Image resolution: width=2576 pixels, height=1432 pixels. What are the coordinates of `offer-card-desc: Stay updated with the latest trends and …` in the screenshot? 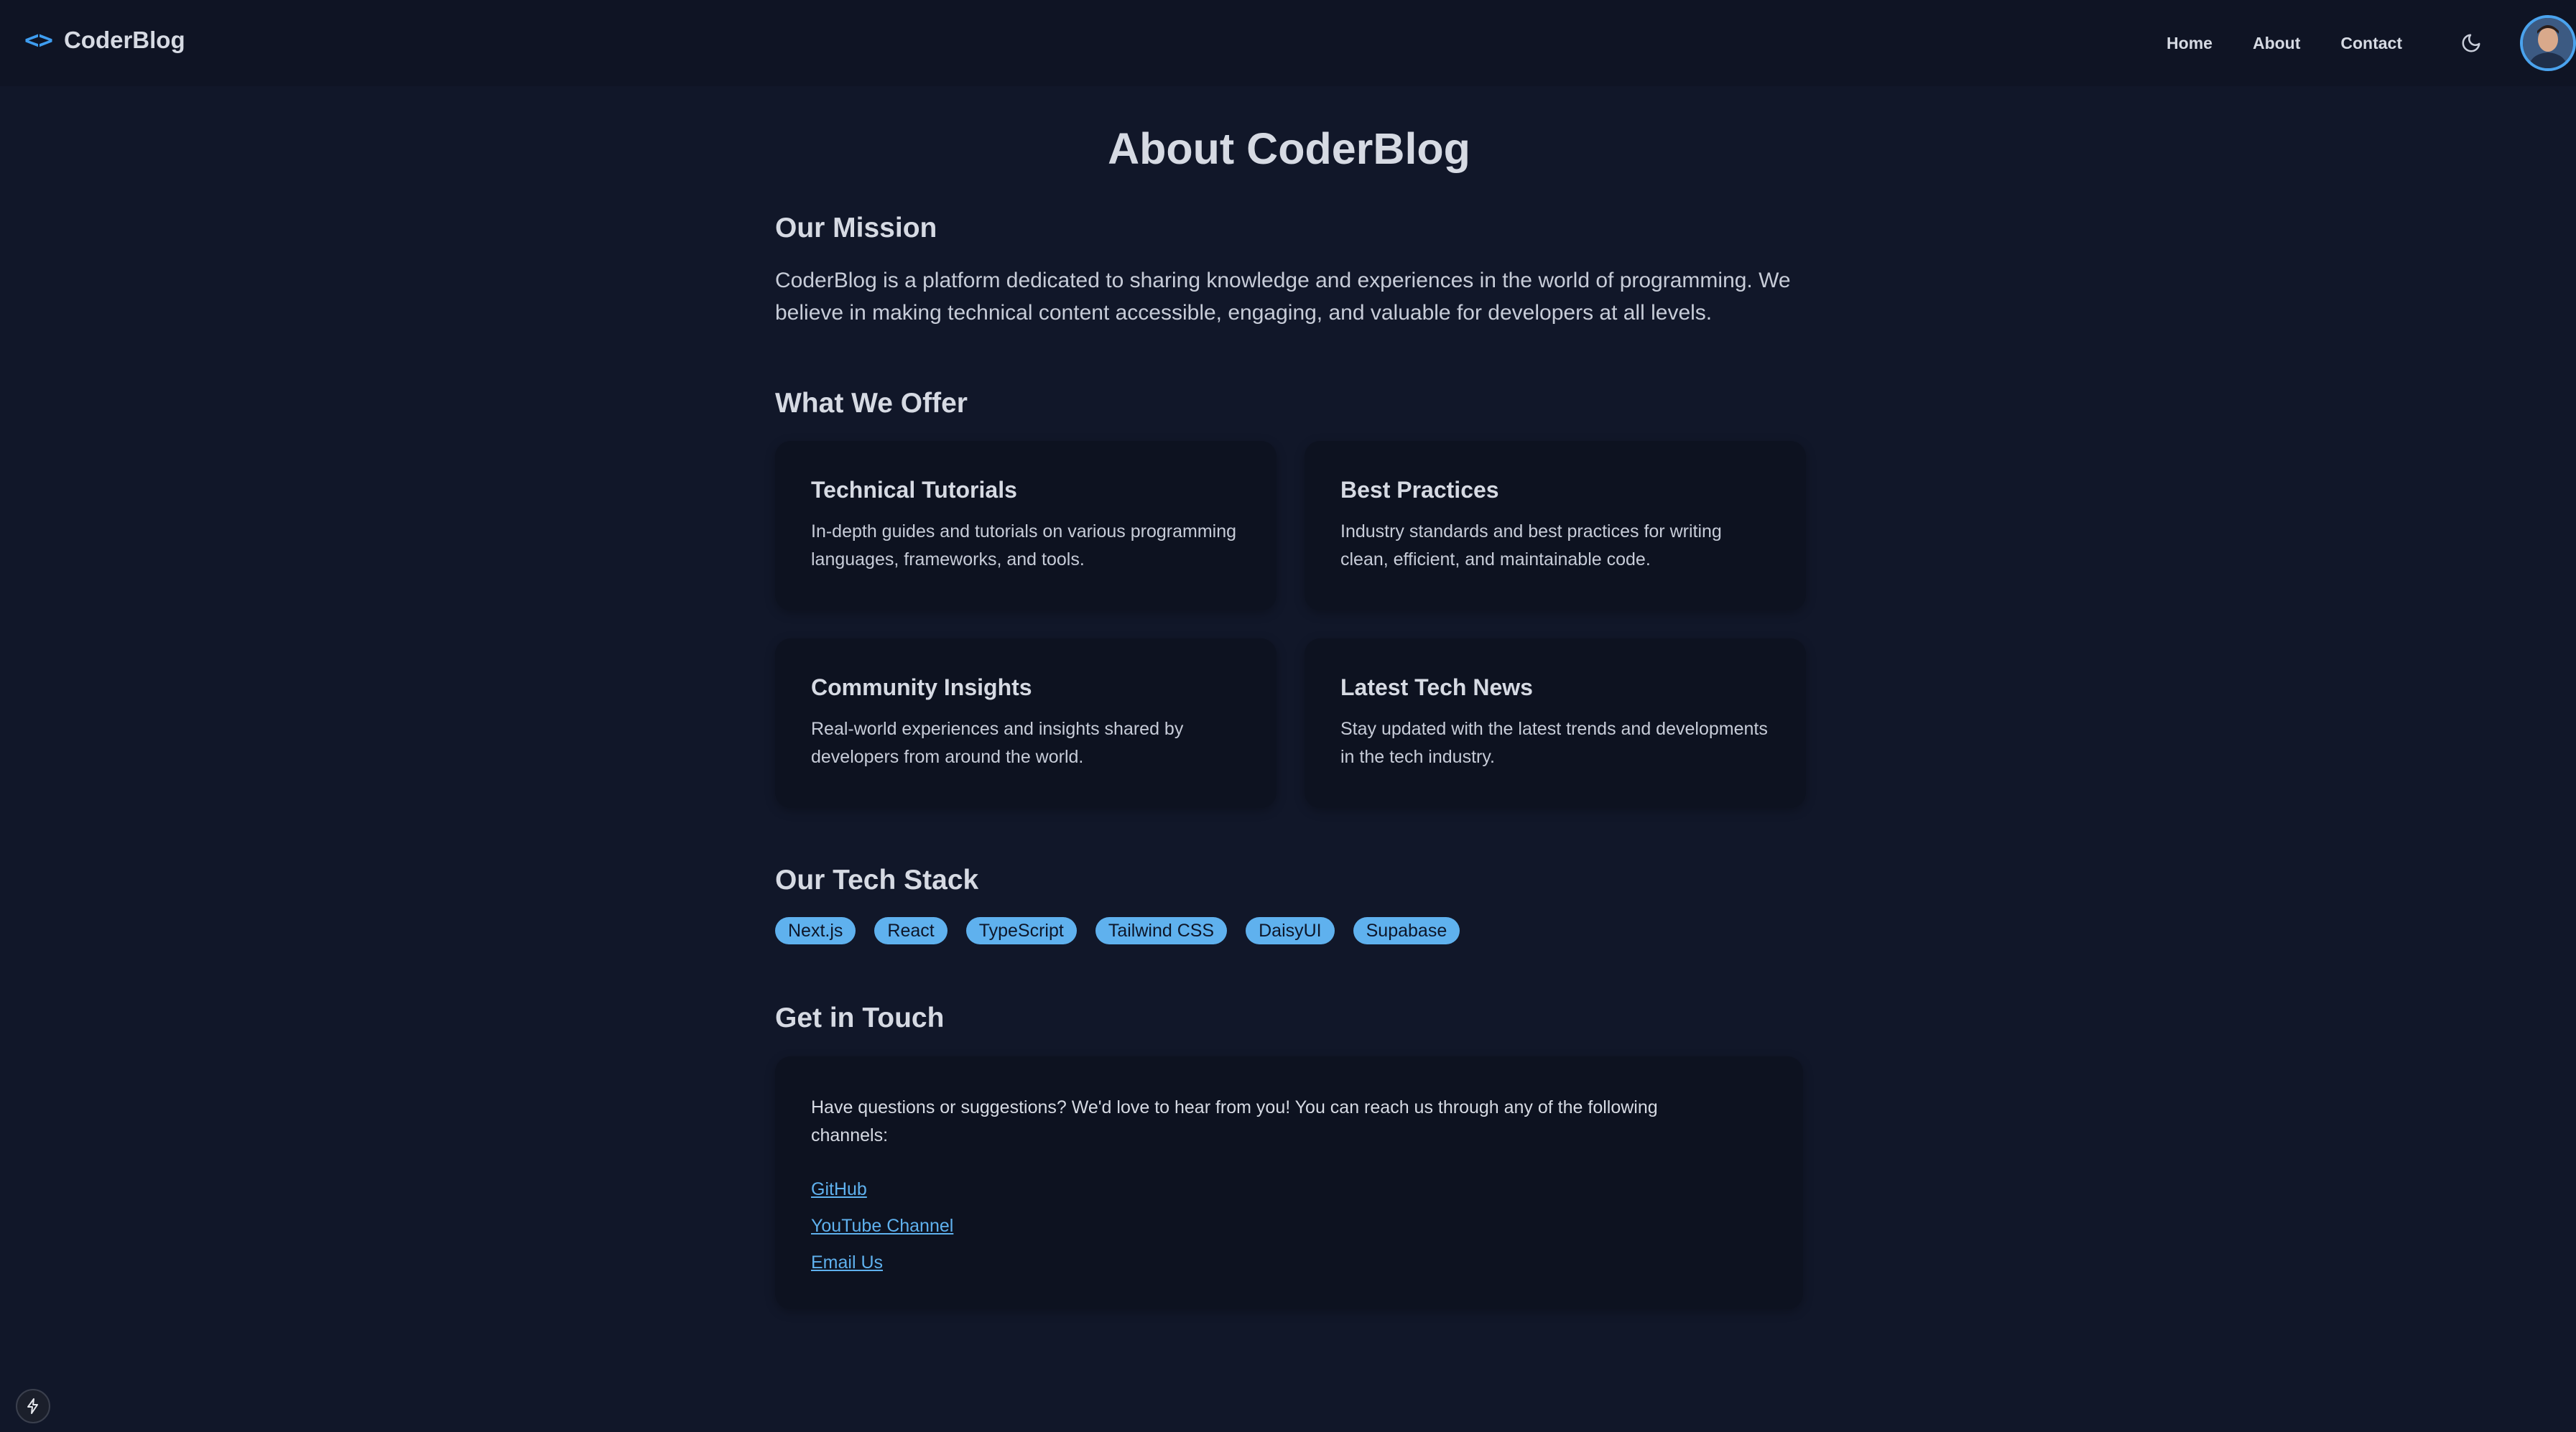 It's located at (1554, 743).